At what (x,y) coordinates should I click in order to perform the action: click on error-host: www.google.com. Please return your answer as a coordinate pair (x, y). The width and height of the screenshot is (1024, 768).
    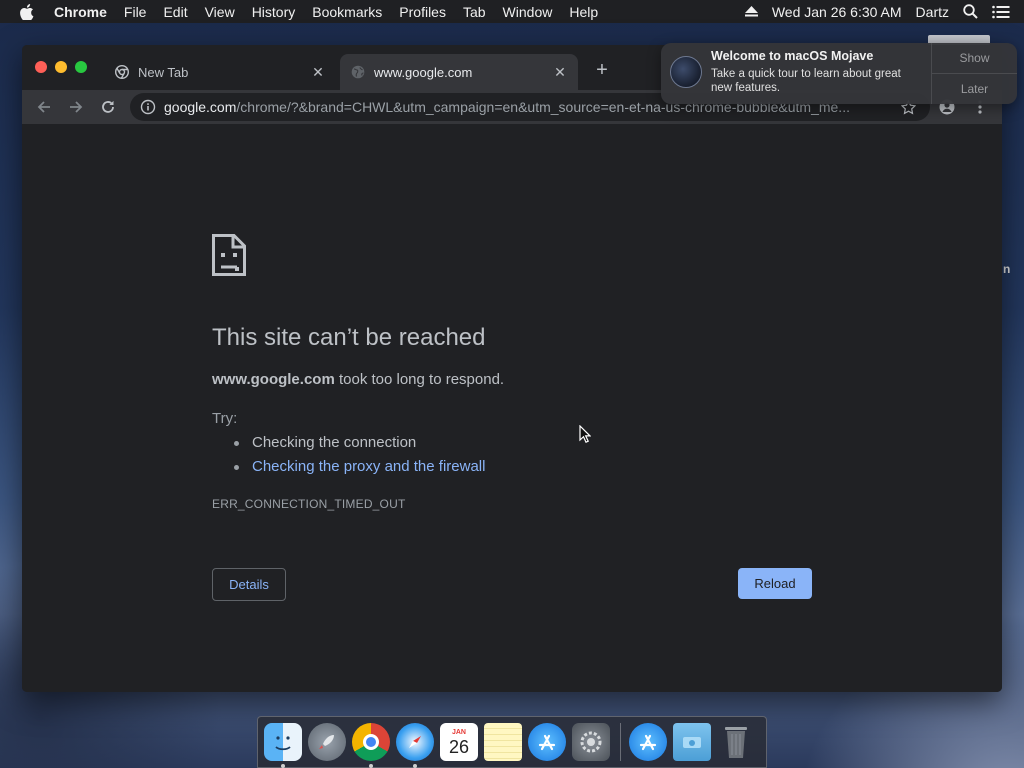
    Looking at the image, I should click on (273, 379).